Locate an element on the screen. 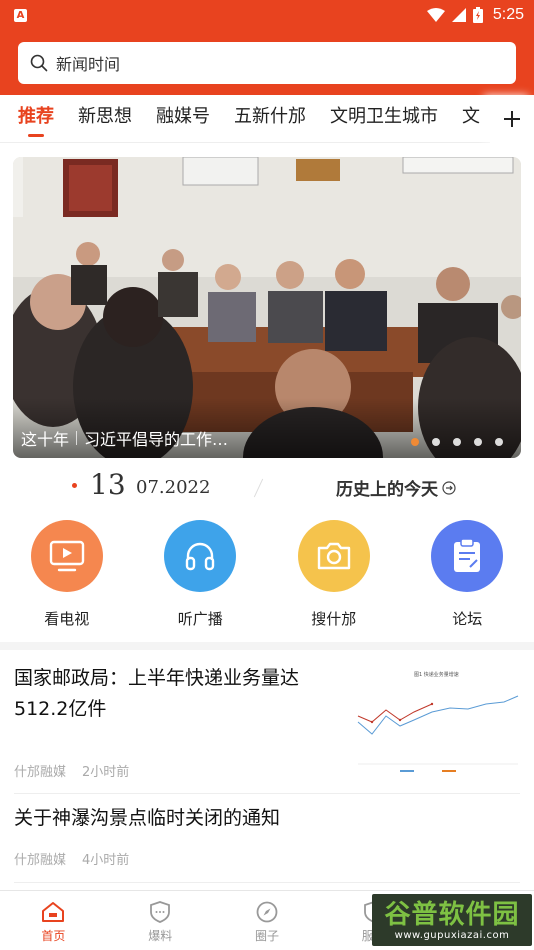 This screenshot has width=534, height=950. date-divider is located at coordinates (258, 488).